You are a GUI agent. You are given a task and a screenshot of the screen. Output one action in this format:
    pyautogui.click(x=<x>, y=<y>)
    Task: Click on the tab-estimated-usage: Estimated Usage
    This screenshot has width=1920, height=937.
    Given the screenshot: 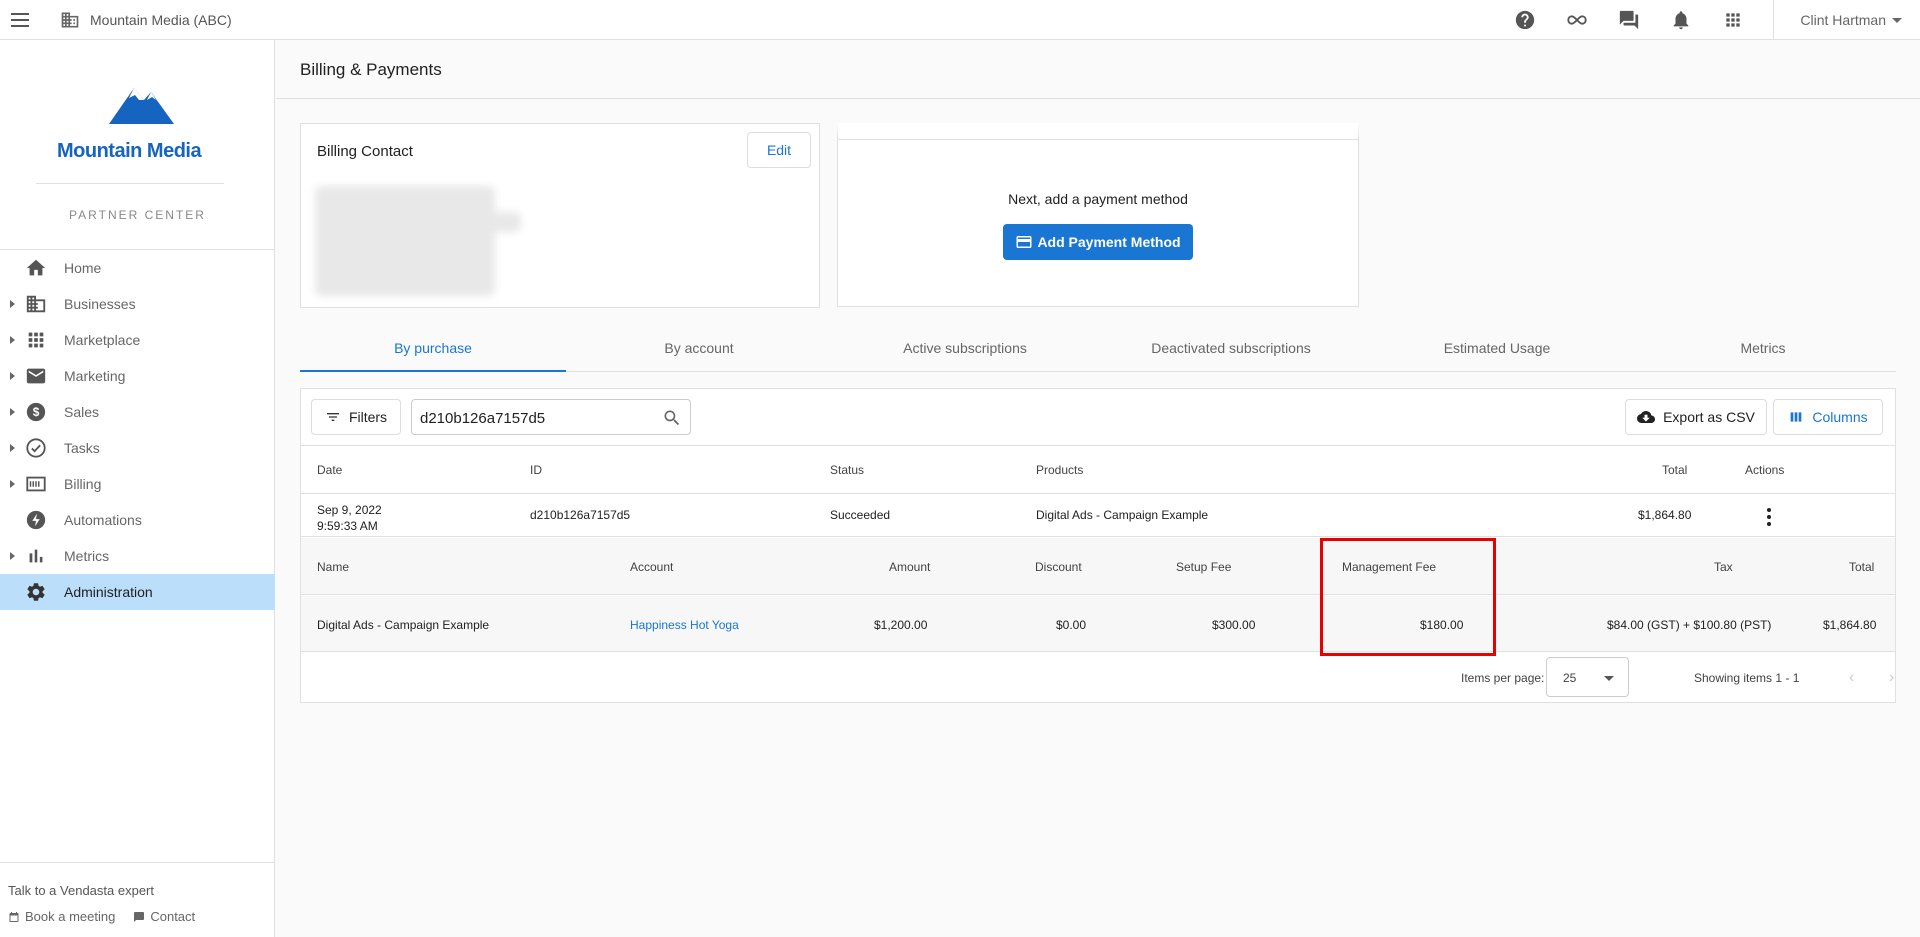 What is the action you would take?
    pyautogui.click(x=1497, y=349)
    